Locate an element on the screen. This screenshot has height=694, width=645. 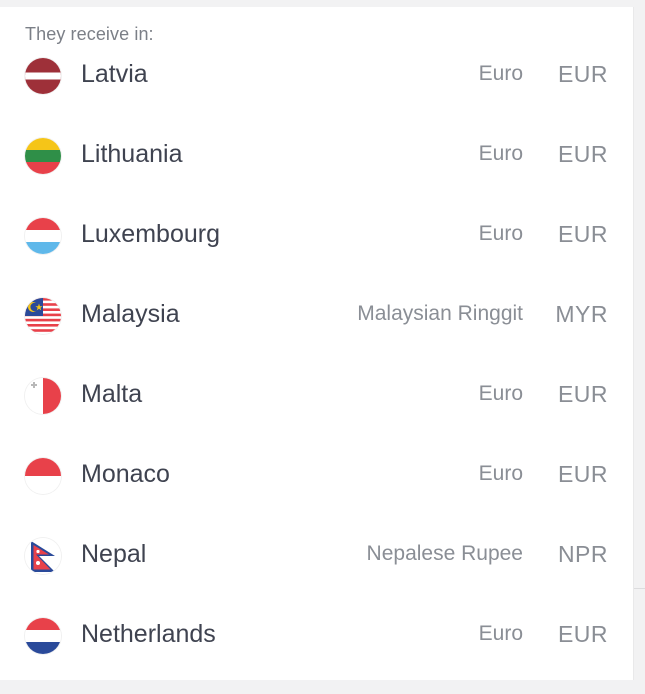
country-name: Malaysia is located at coordinates (130, 314).